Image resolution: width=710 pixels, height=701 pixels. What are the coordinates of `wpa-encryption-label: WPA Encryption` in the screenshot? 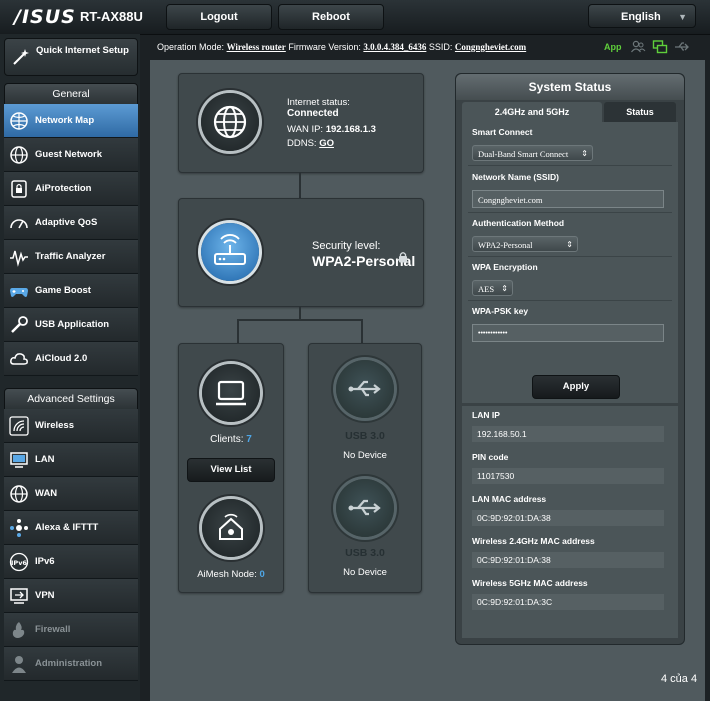 It's located at (505, 267).